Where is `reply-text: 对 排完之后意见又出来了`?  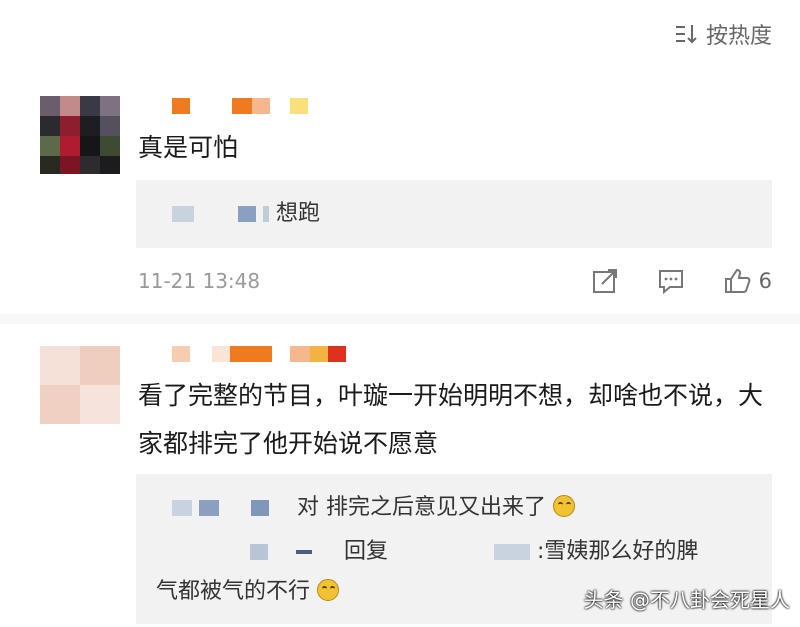 reply-text: 对 排完之后意见又出来了 is located at coordinates (421, 507).